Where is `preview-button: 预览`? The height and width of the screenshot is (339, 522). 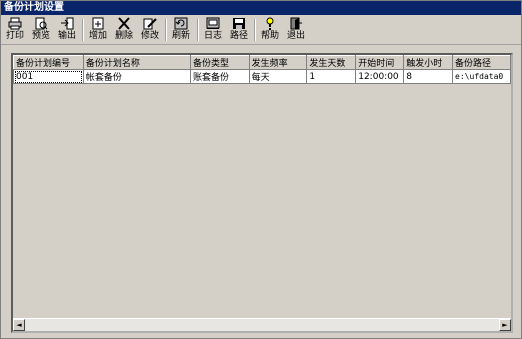
preview-button: 预览 is located at coordinates (41, 30).